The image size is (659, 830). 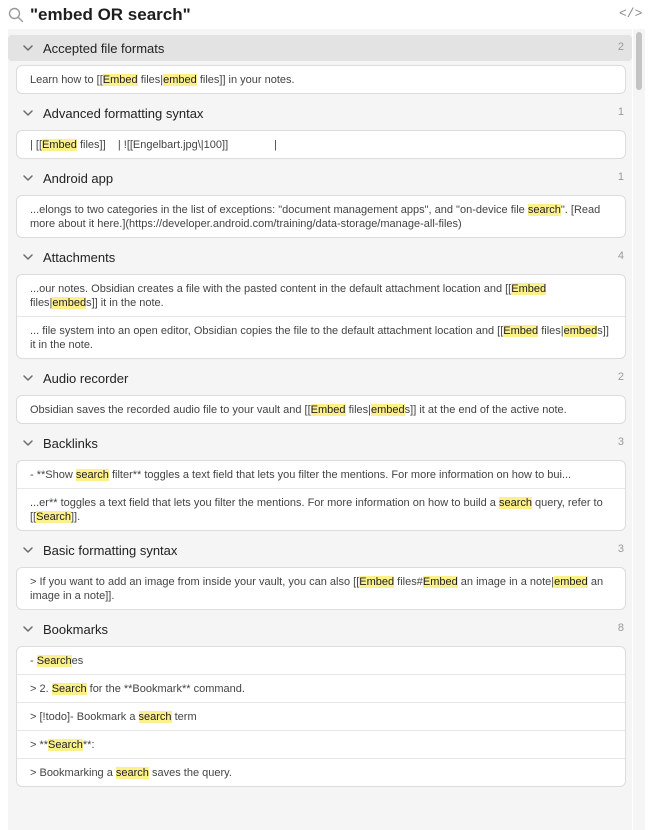 I want to click on result-group-header: Basic formatting syntax 3, so click(x=320, y=550).